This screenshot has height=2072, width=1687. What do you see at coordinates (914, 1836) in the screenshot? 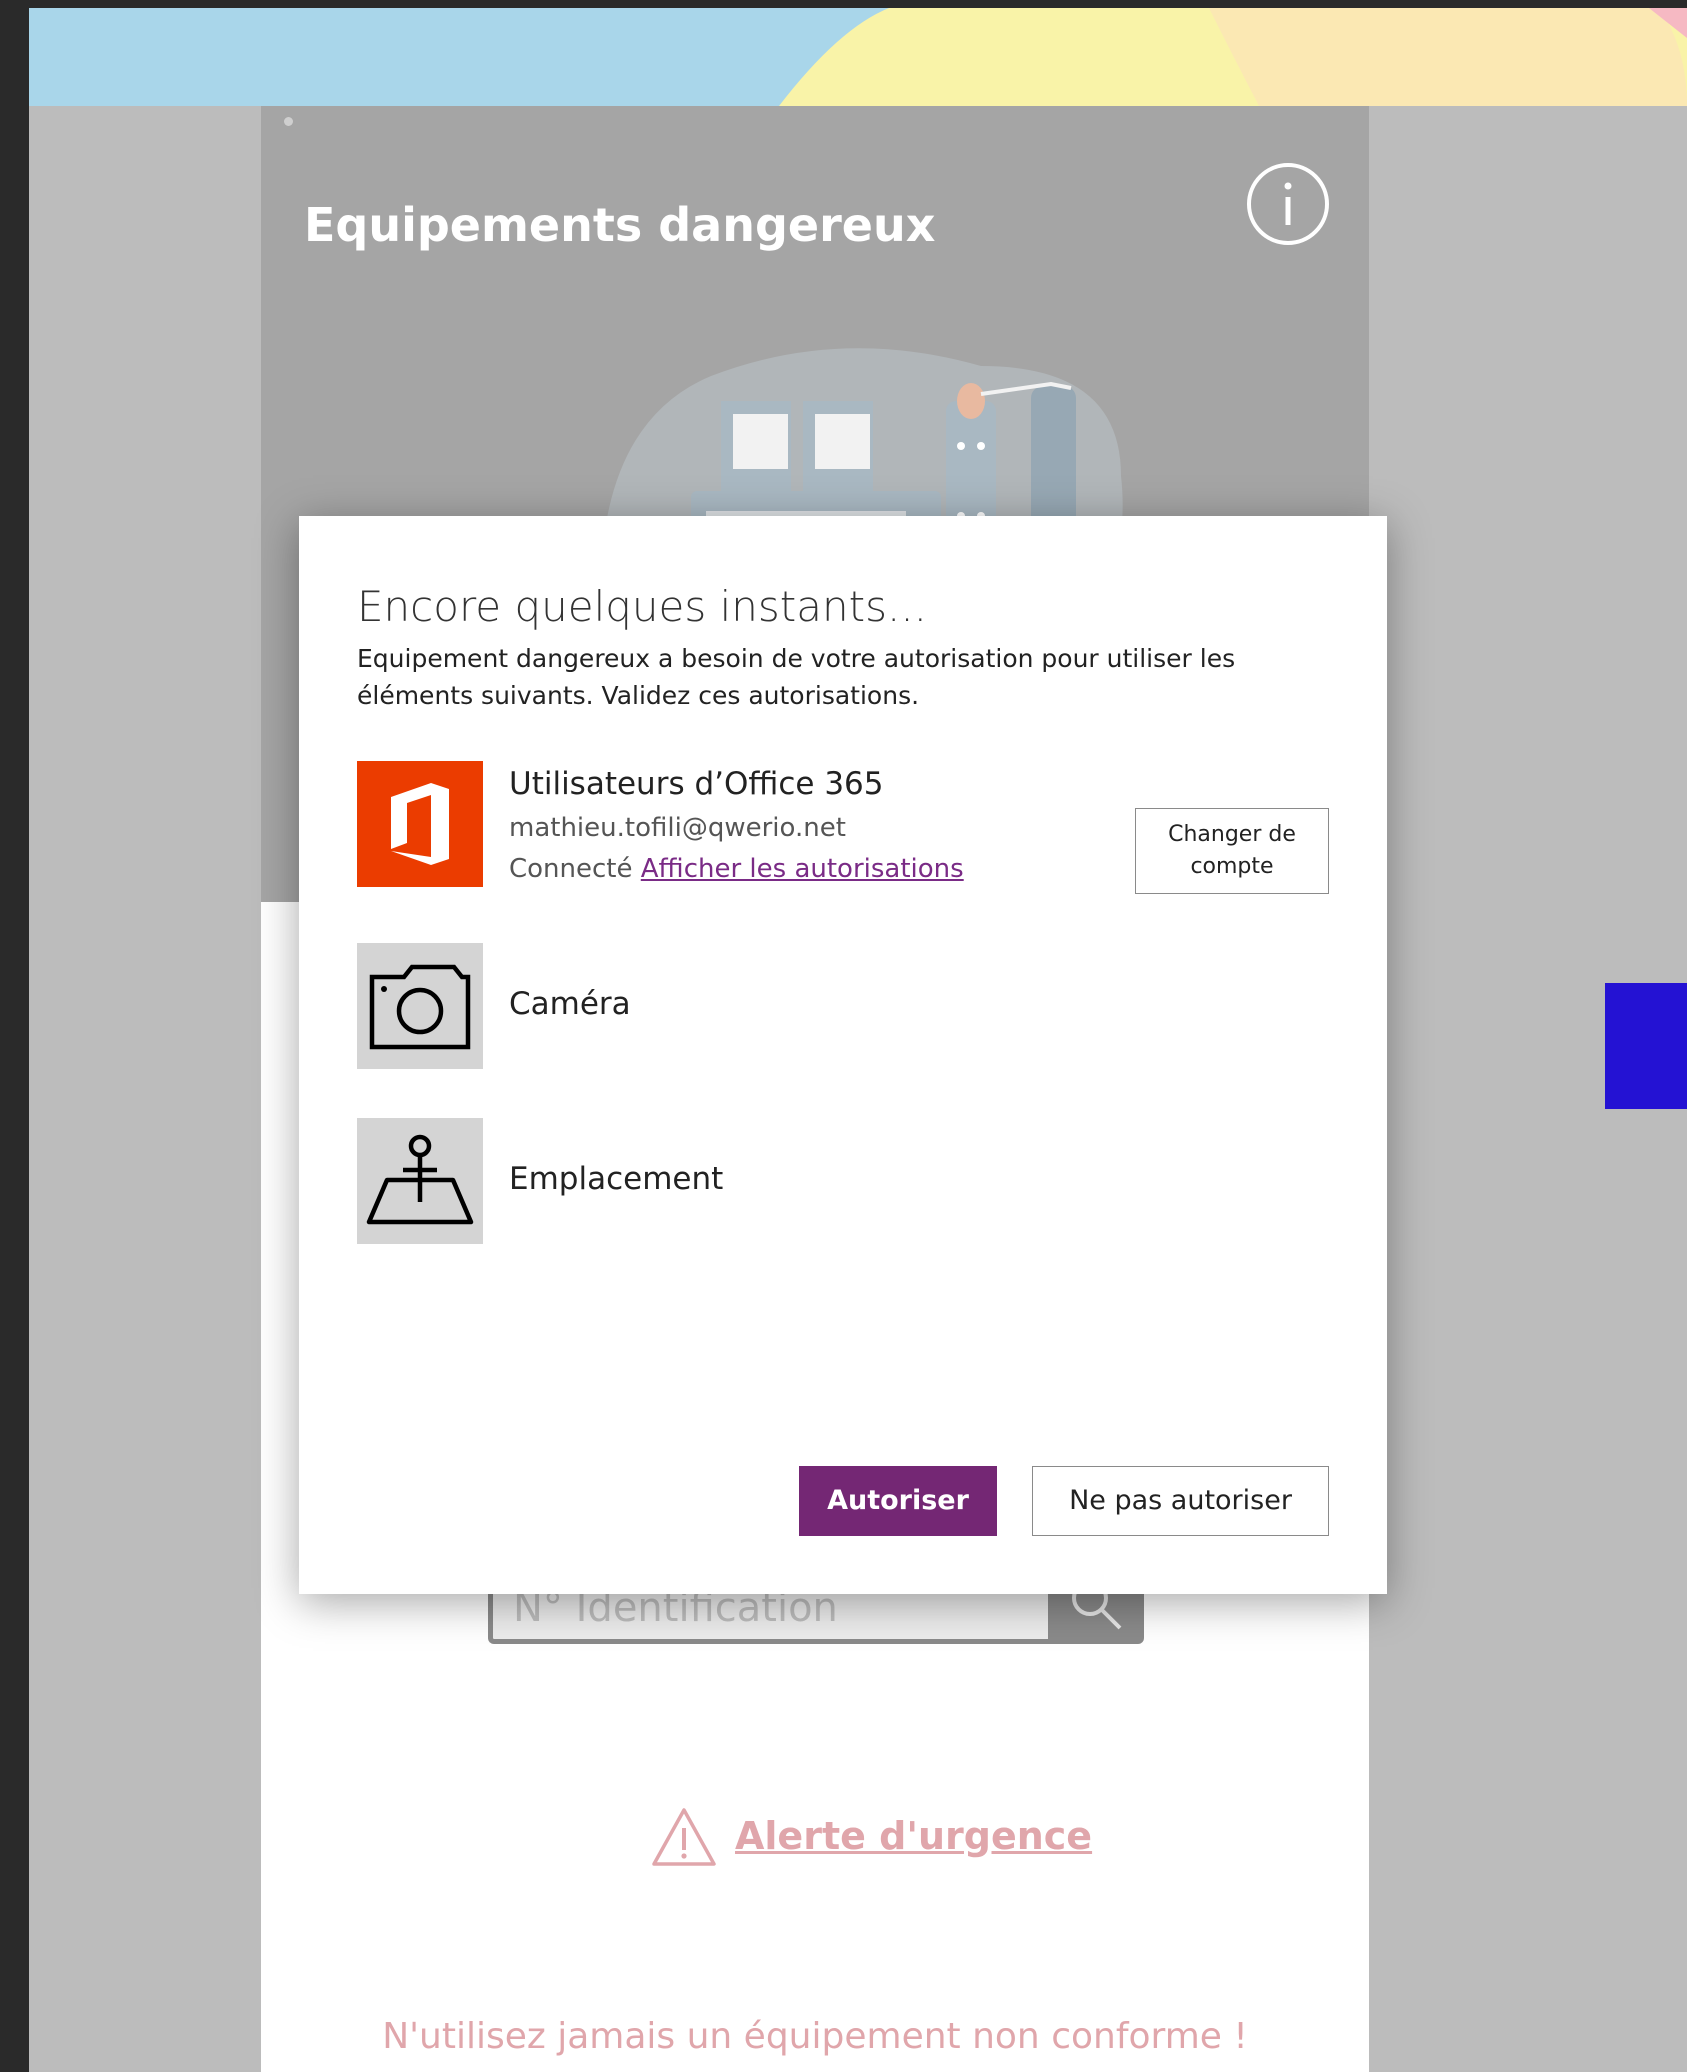
I see `alert-label: Alerte d'urgence` at bounding box center [914, 1836].